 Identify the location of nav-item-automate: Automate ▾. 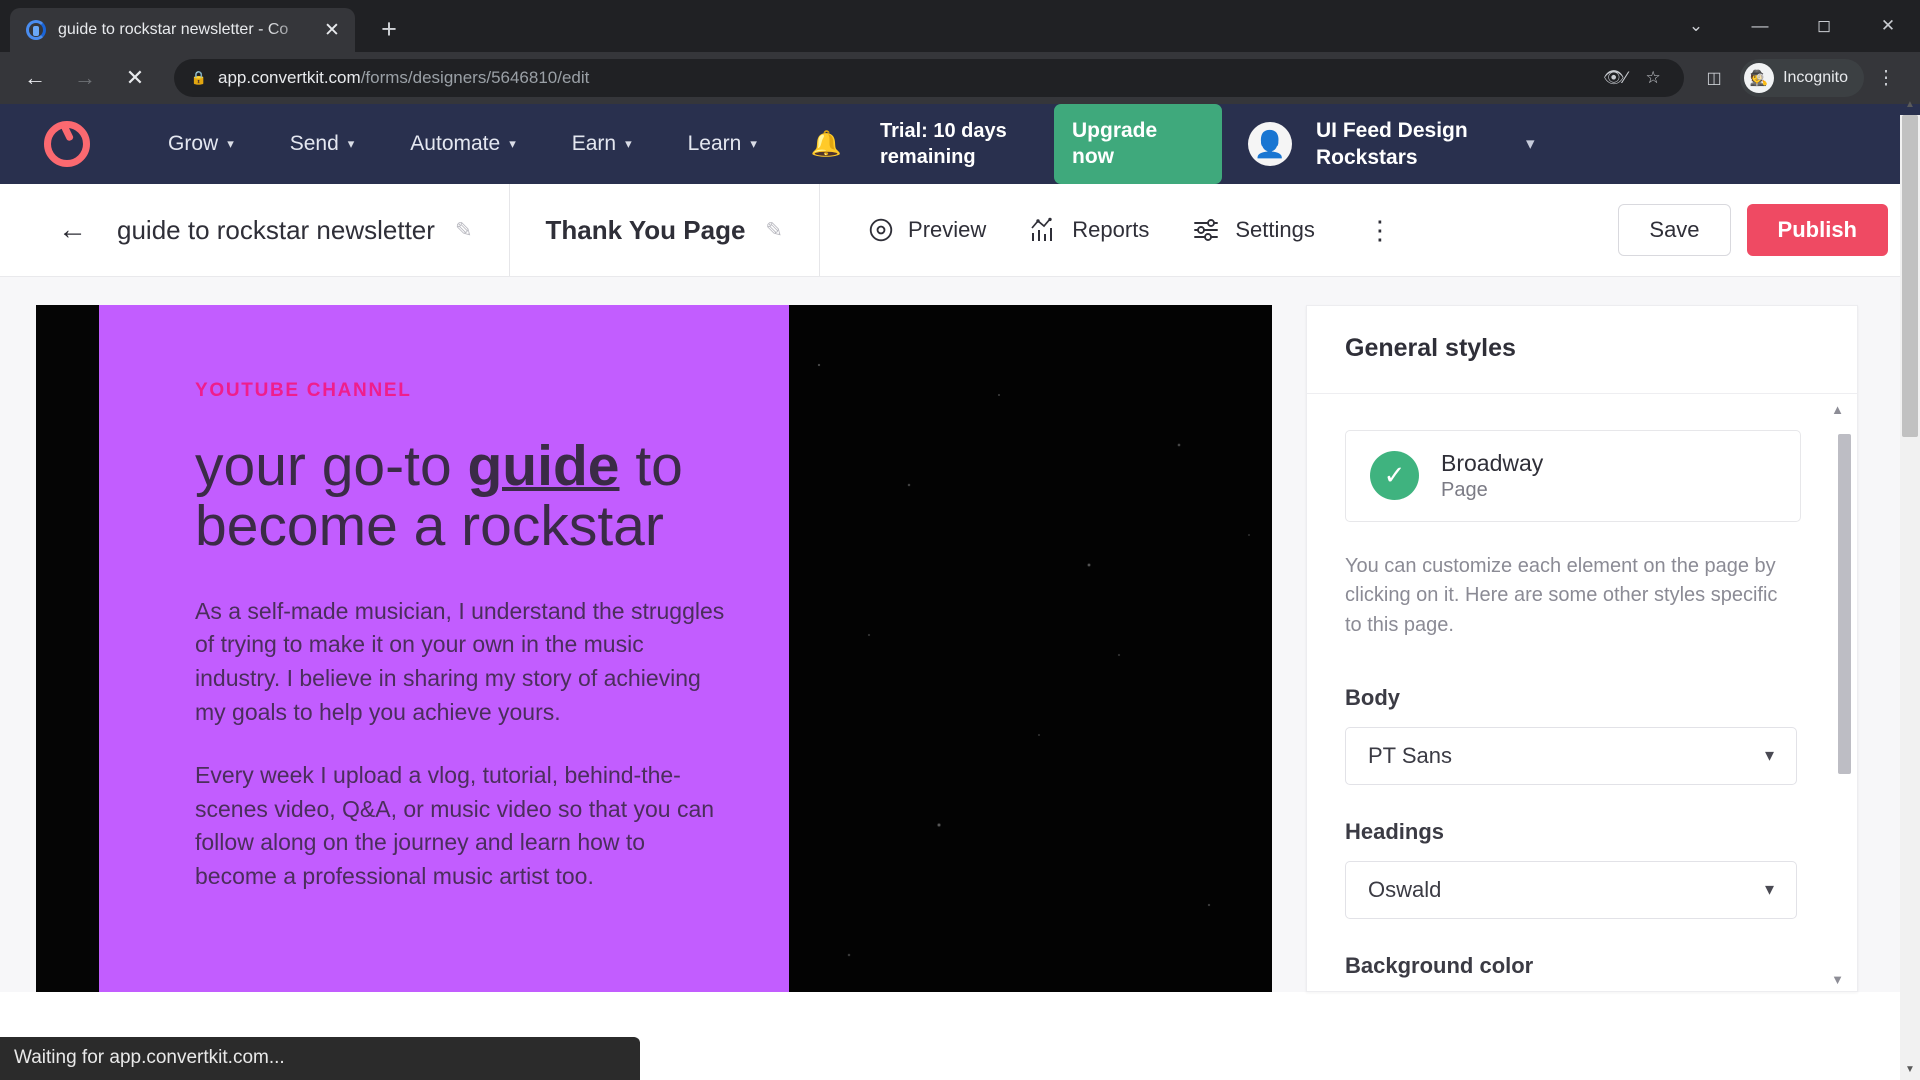
(462, 144).